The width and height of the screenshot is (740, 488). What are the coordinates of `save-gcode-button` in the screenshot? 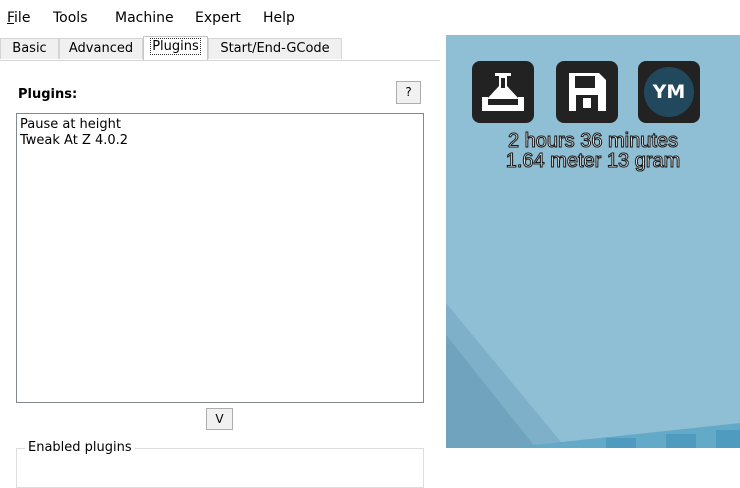 It's located at (587, 92).